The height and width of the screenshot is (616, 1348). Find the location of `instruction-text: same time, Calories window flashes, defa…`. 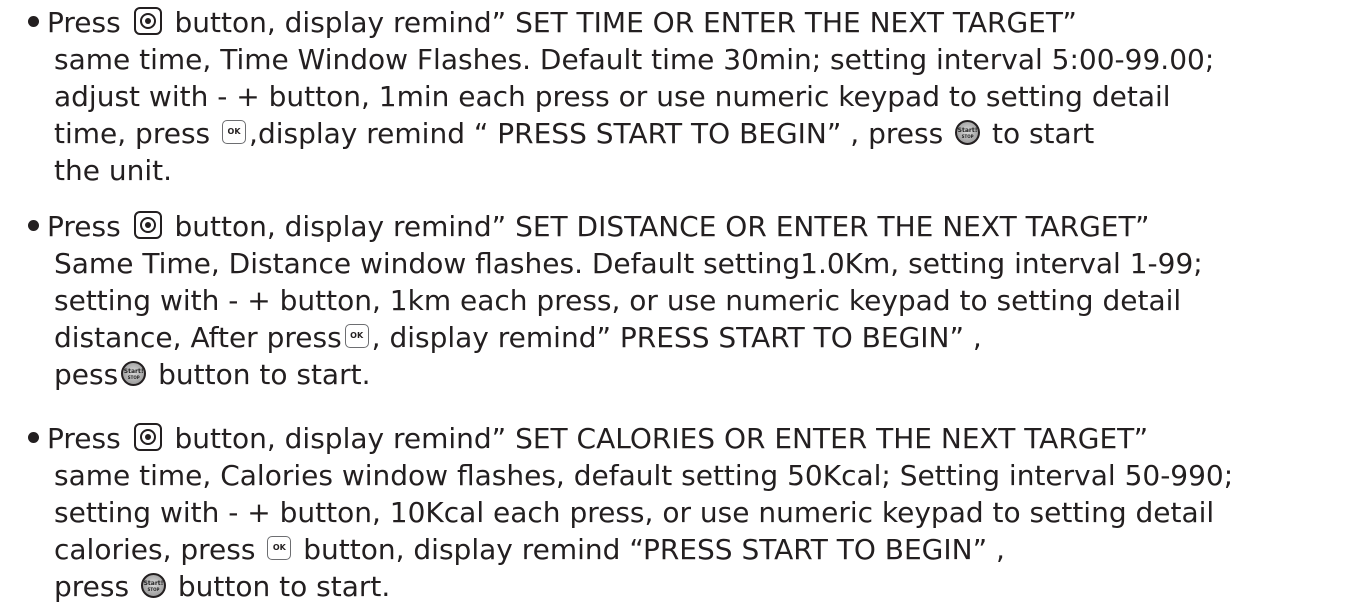

instruction-text: same time, Calories window flashes, defa… is located at coordinates (644, 475).